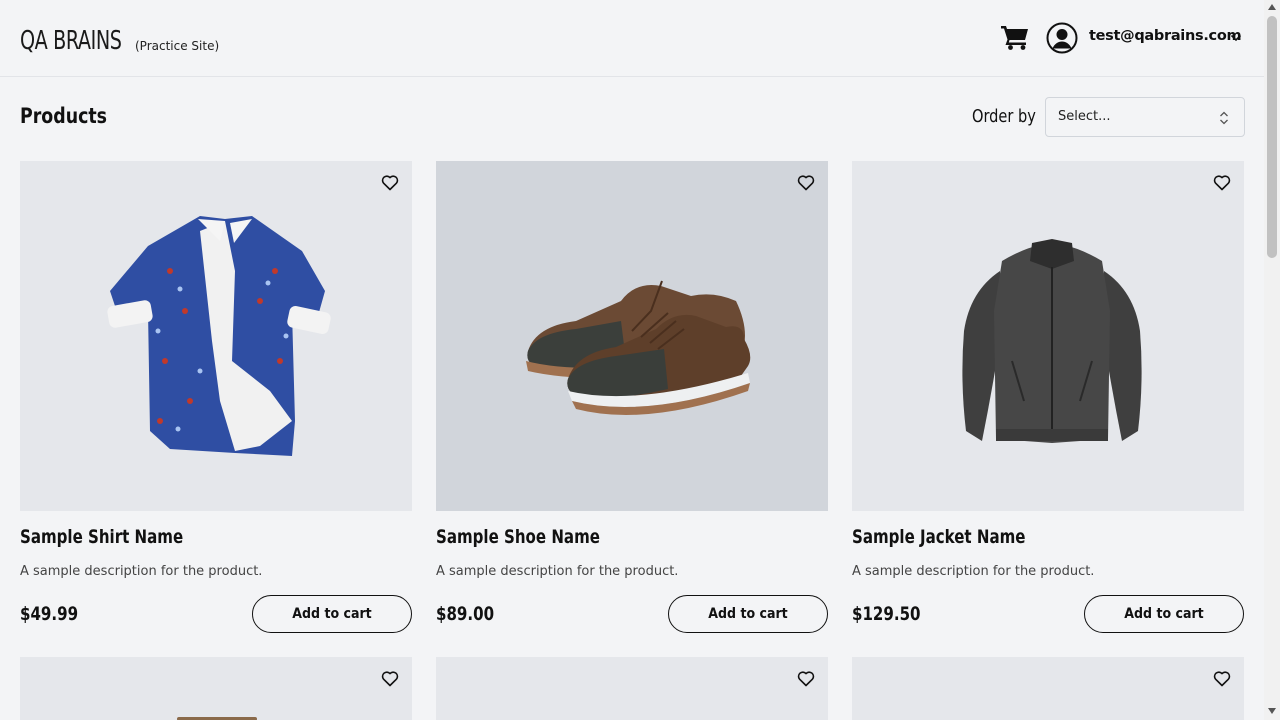 This screenshot has width=1280, height=720. Describe the element at coordinates (518, 537) in the screenshot. I see `product-name: Sample Shoe Name` at that location.